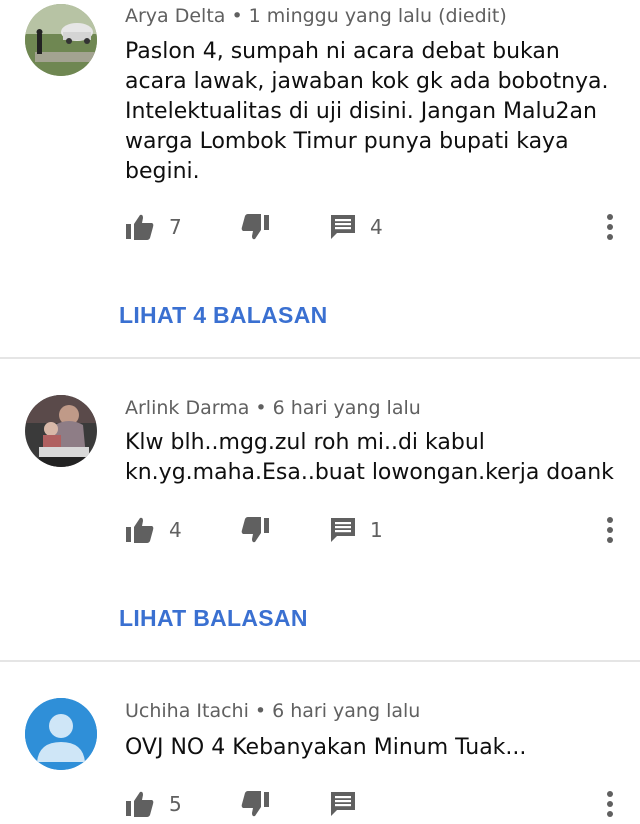 The image size is (640, 824). I want to click on reply-button: 1, so click(356, 530).